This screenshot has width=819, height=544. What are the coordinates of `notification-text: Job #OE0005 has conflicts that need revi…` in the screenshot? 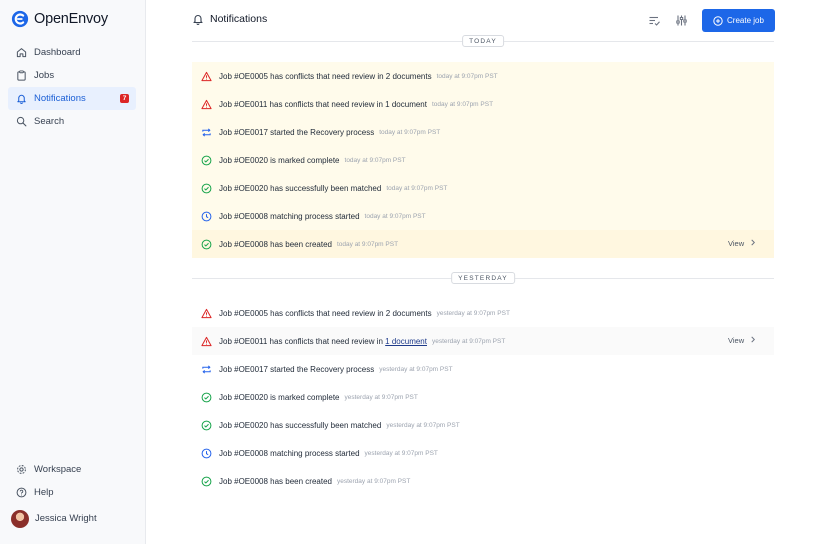 It's located at (325, 76).